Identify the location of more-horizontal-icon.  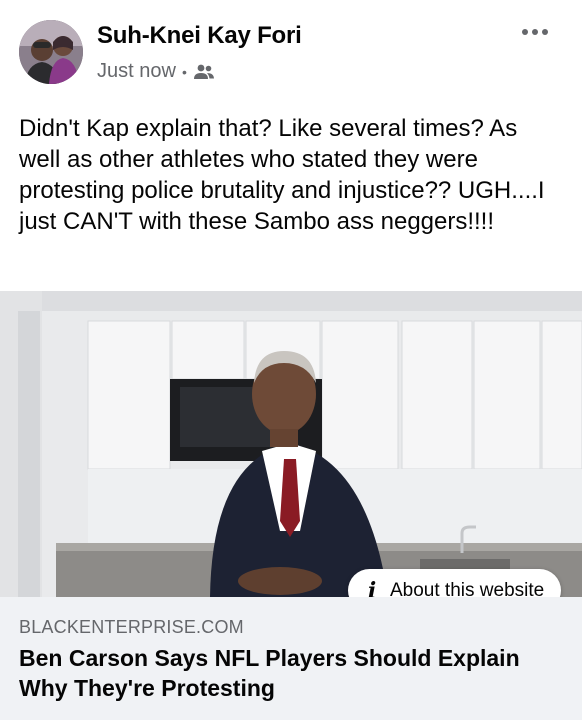
(537, 32).